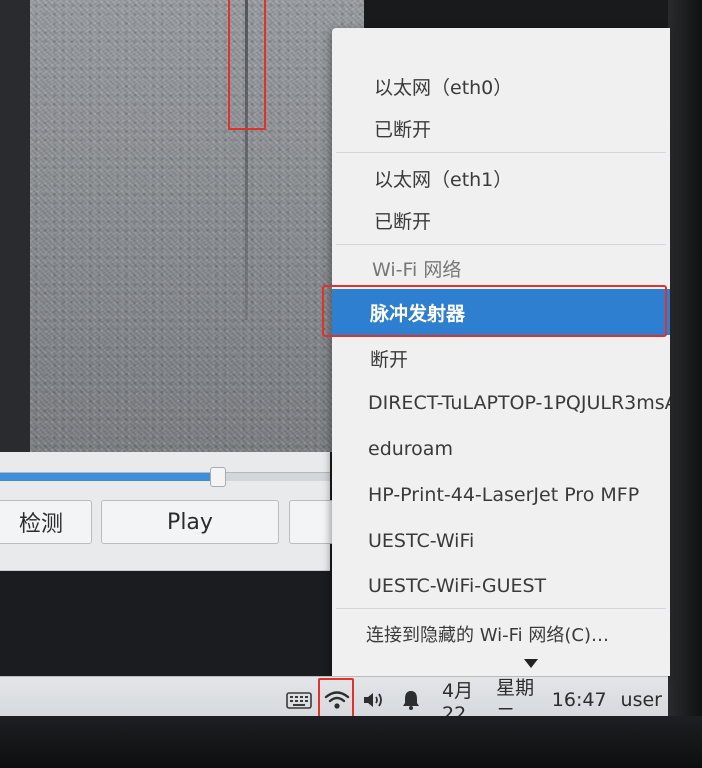 Image resolution: width=702 pixels, height=768 pixels. I want to click on detect-button: 检测, so click(46, 522).